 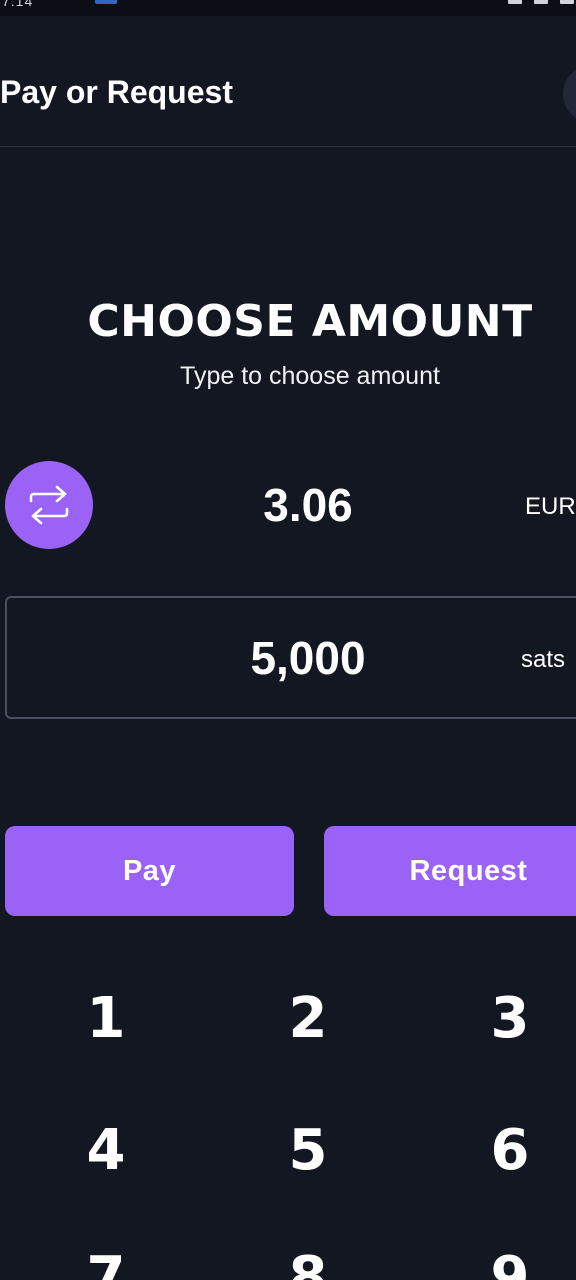 What do you see at coordinates (308, 1256) in the screenshot?
I see `key-8: 8` at bounding box center [308, 1256].